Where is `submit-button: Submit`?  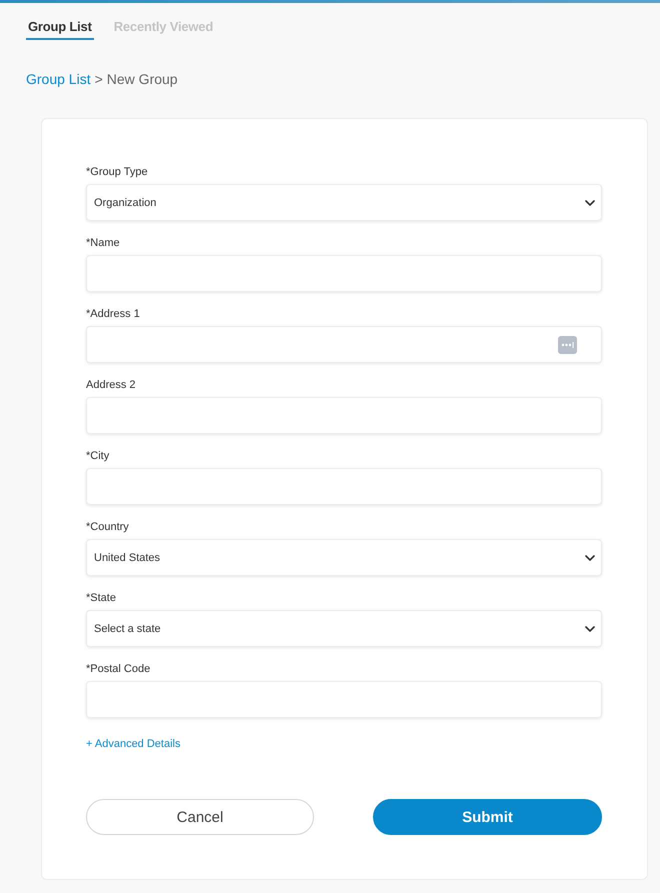 submit-button: Submit is located at coordinates (487, 817).